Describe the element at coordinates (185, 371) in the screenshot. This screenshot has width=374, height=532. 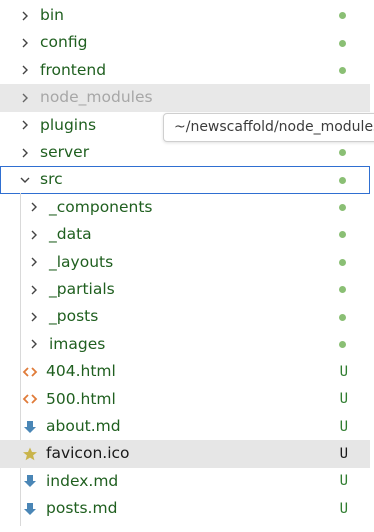
I see `tree-item-404-html: 404.html U` at that location.